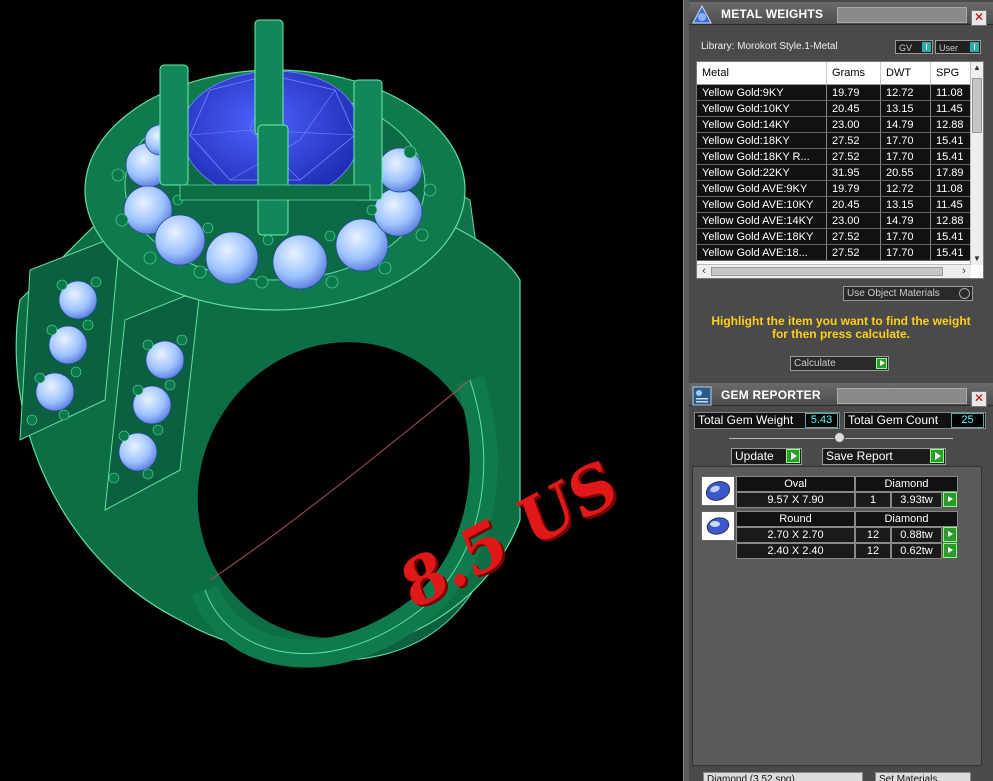  What do you see at coordinates (821, 420) in the screenshot?
I see `total-gem-weight-value: 5.43` at bounding box center [821, 420].